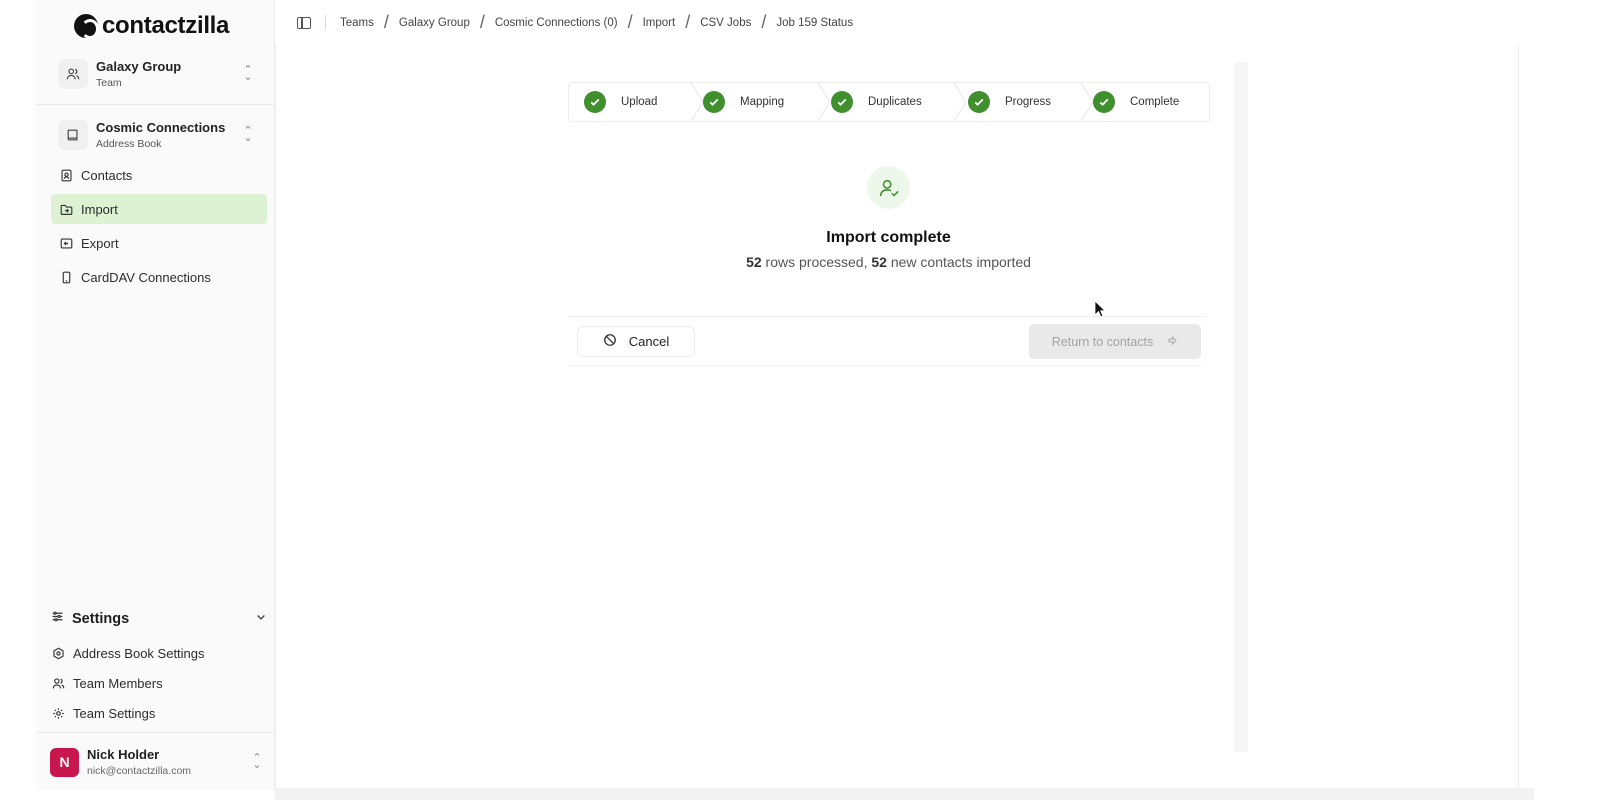 This screenshot has height=800, width=1600. What do you see at coordinates (649, 341) in the screenshot?
I see `cancel-label: Cancel` at bounding box center [649, 341].